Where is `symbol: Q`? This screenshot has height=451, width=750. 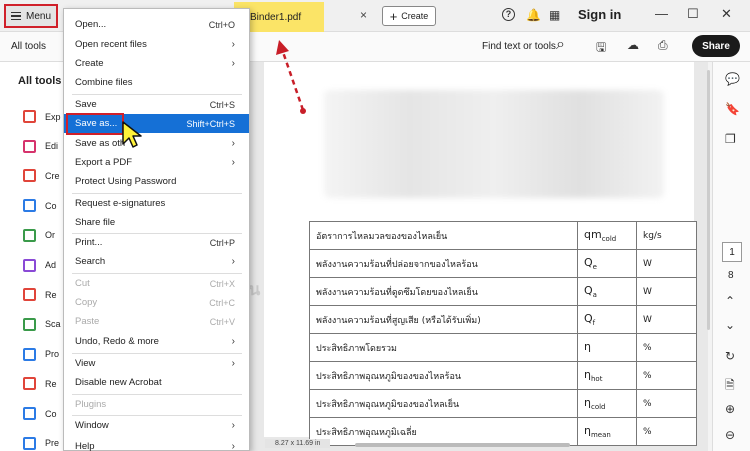
symbol: Q is located at coordinates (588, 290).